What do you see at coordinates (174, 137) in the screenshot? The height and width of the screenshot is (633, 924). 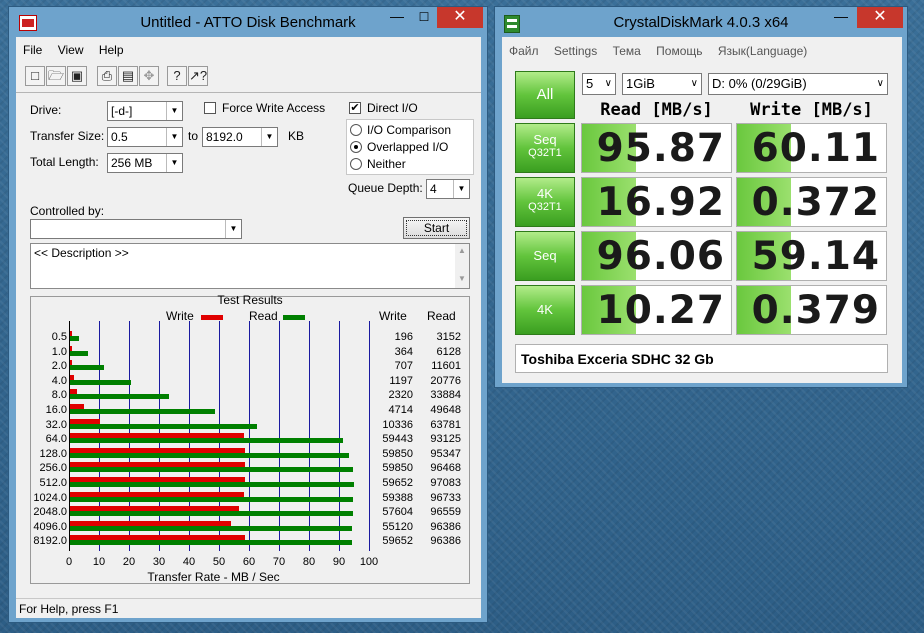 I see `chevron-down-icon: ▼` at bounding box center [174, 137].